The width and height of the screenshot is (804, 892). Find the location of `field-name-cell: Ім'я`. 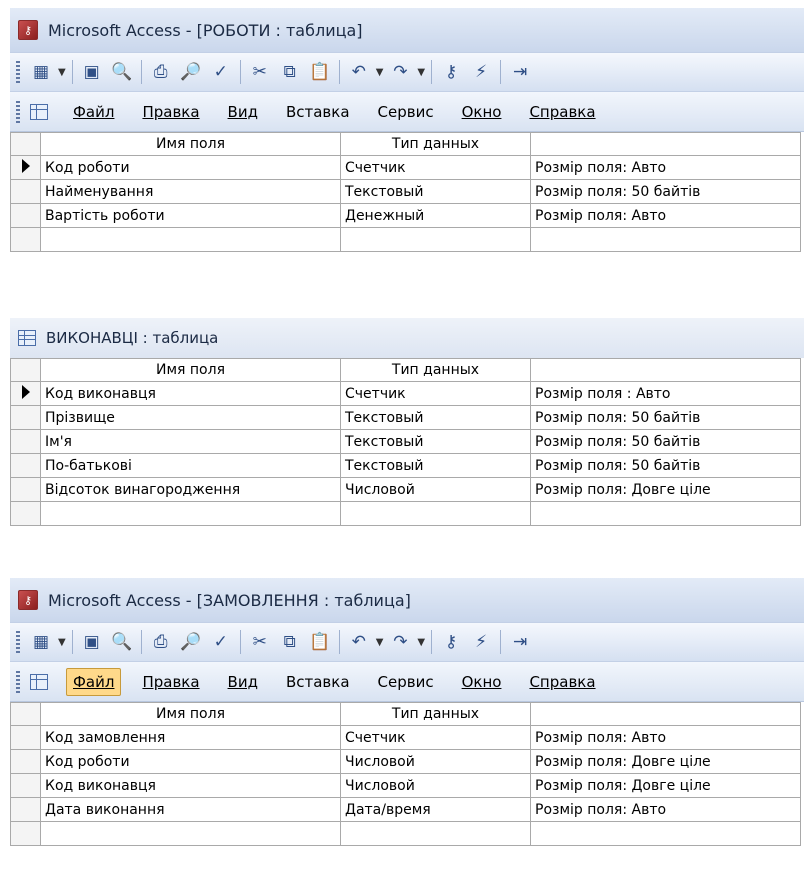

field-name-cell: Ім'я is located at coordinates (190, 441).